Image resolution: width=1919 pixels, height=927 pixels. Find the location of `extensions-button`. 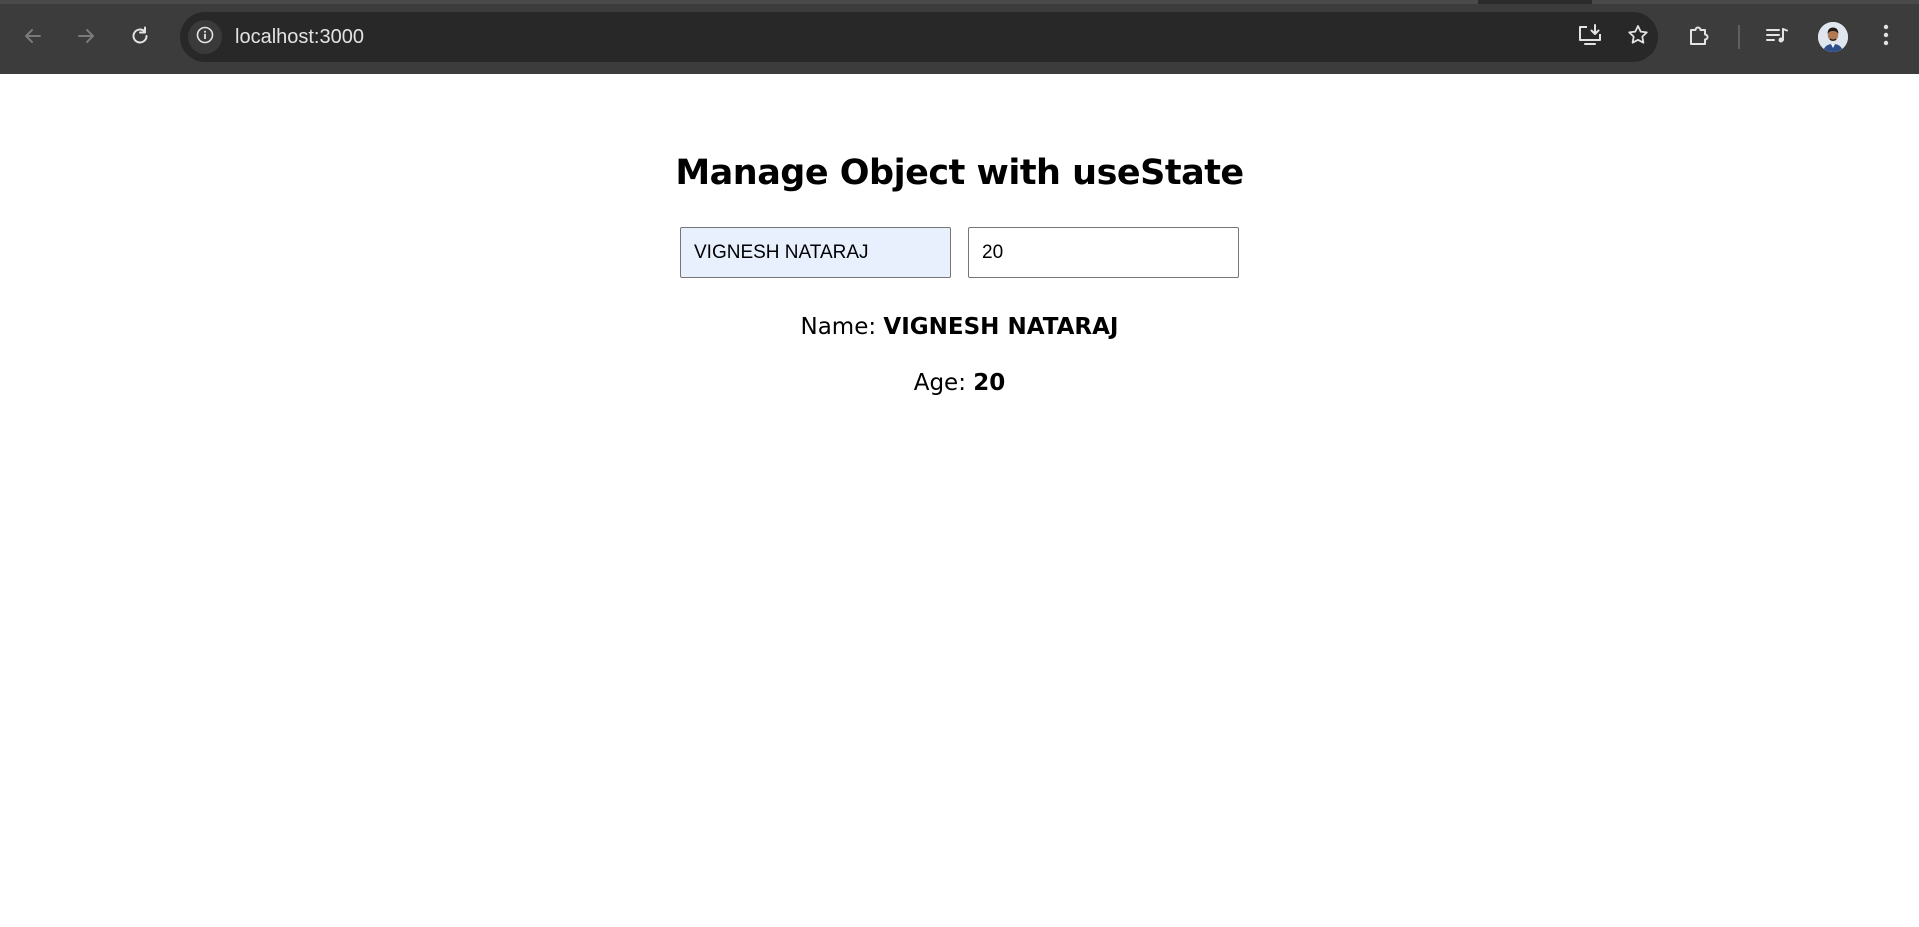

extensions-button is located at coordinates (1699, 37).